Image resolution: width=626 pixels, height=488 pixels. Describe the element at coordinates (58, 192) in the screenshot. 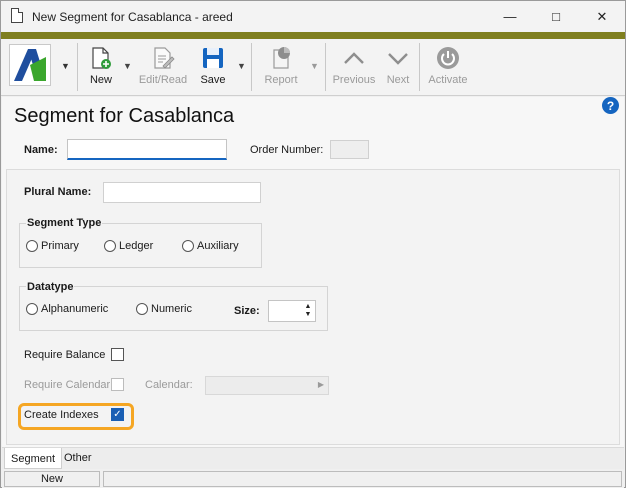

I see `plural-name-label: Plural Name:` at that location.